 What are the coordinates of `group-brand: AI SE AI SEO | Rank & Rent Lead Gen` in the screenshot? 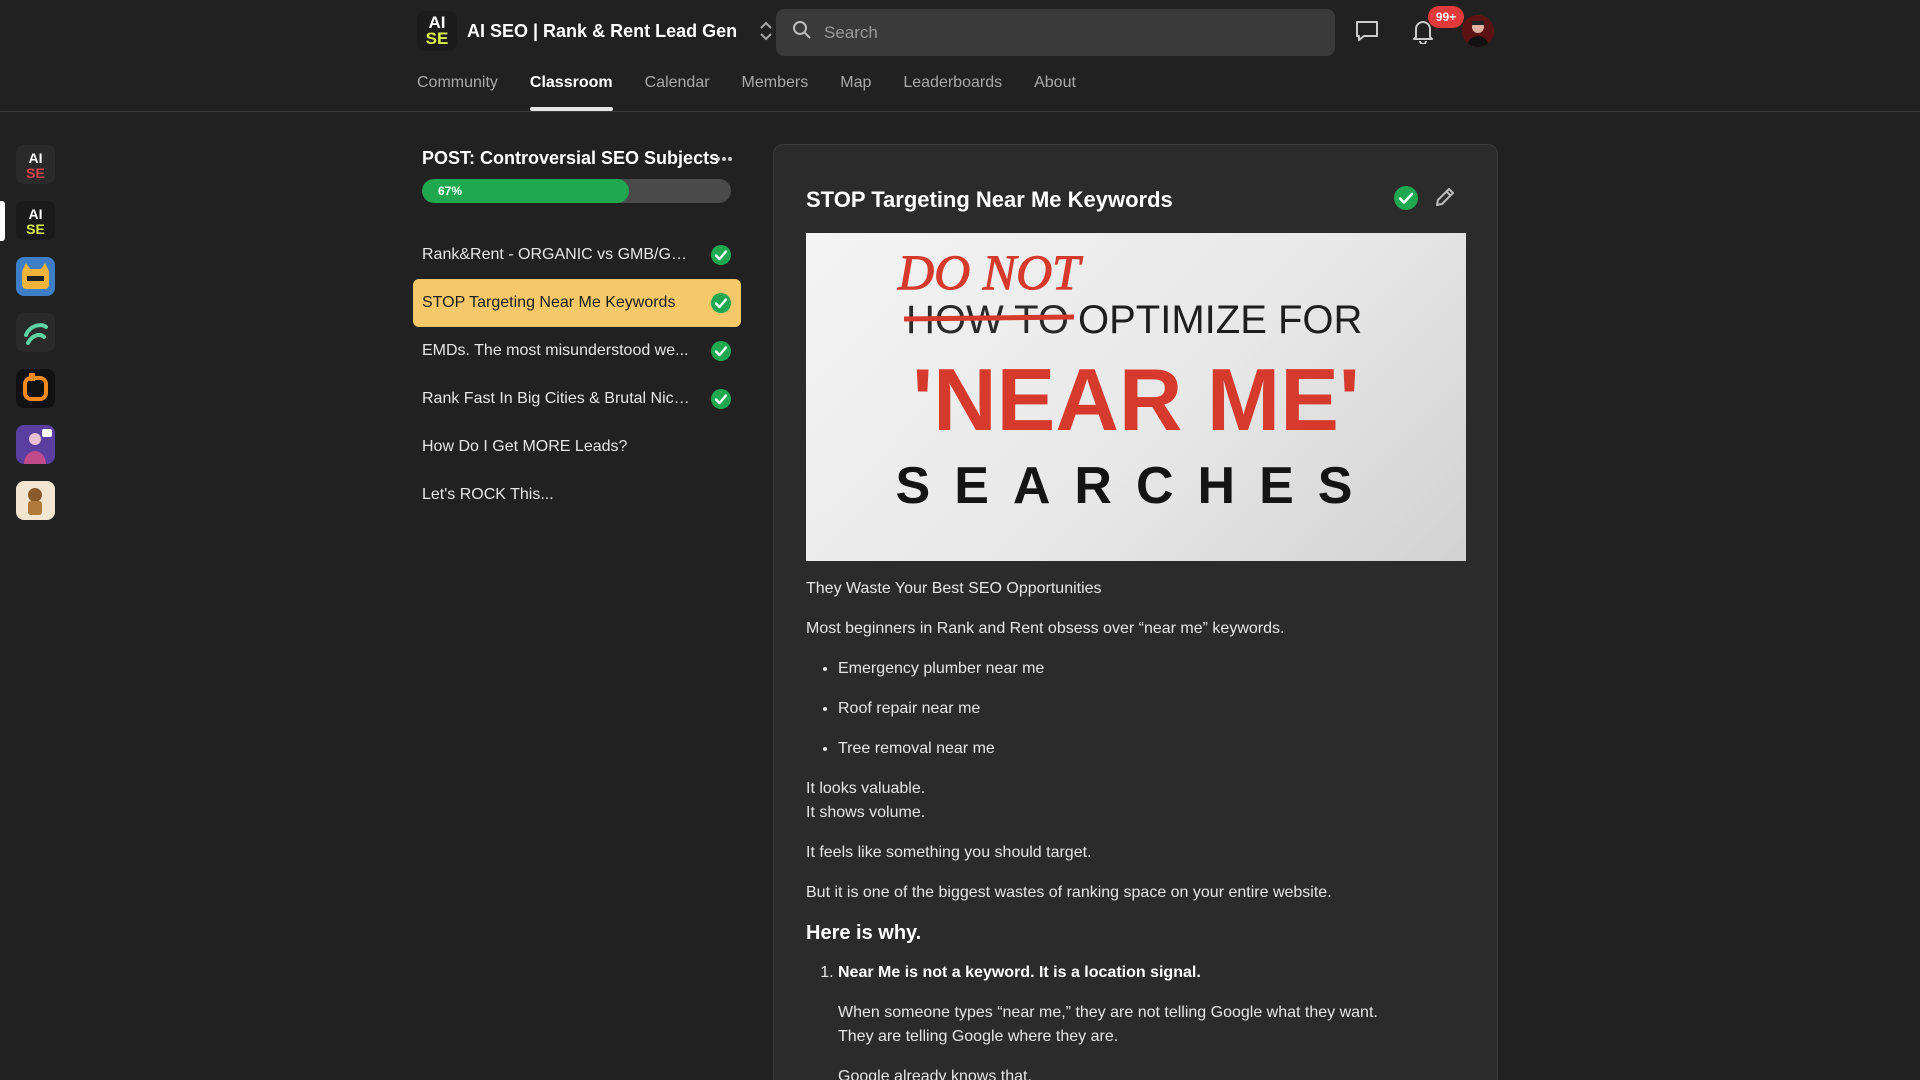 It's located at (596, 31).